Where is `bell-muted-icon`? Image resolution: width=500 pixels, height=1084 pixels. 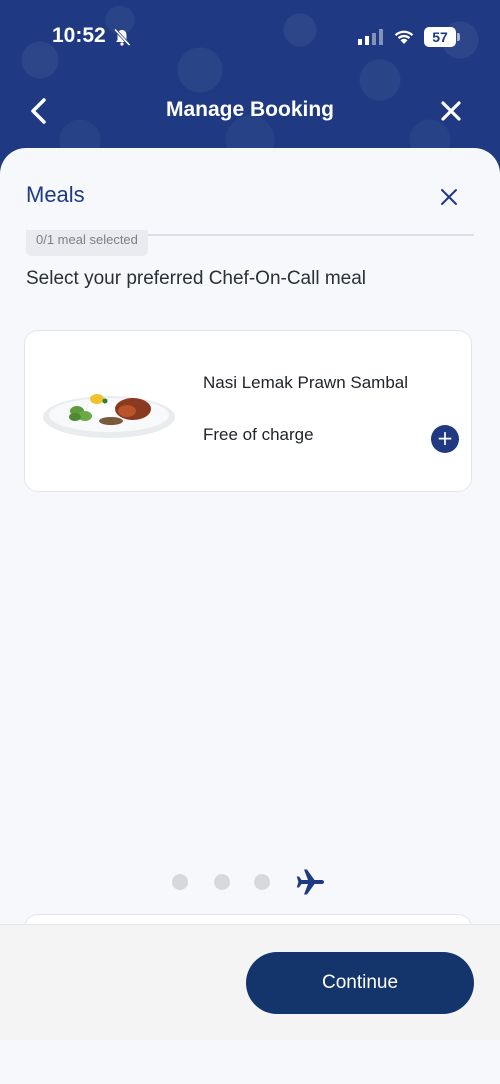
bell-muted-icon is located at coordinates (122, 37).